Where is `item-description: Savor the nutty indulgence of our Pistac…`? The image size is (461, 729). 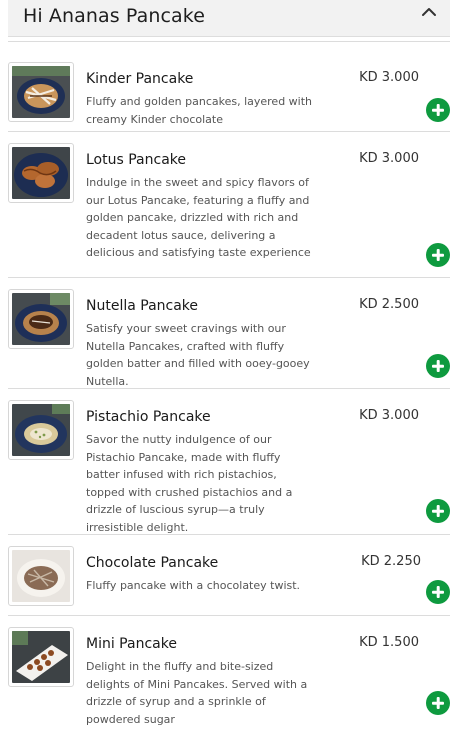 item-description: Savor the nutty indulgence of our Pistac… is located at coordinates (189, 483).